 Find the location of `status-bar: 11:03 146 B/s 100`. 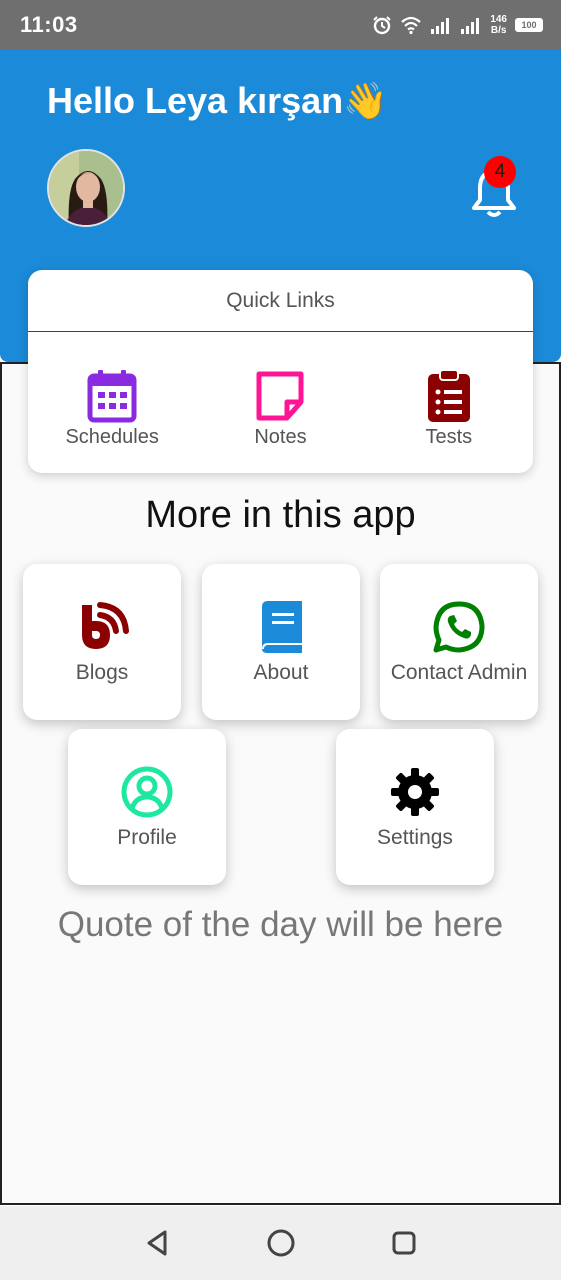

status-bar: 11:03 146 B/s 100 is located at coordinates (280, 25).